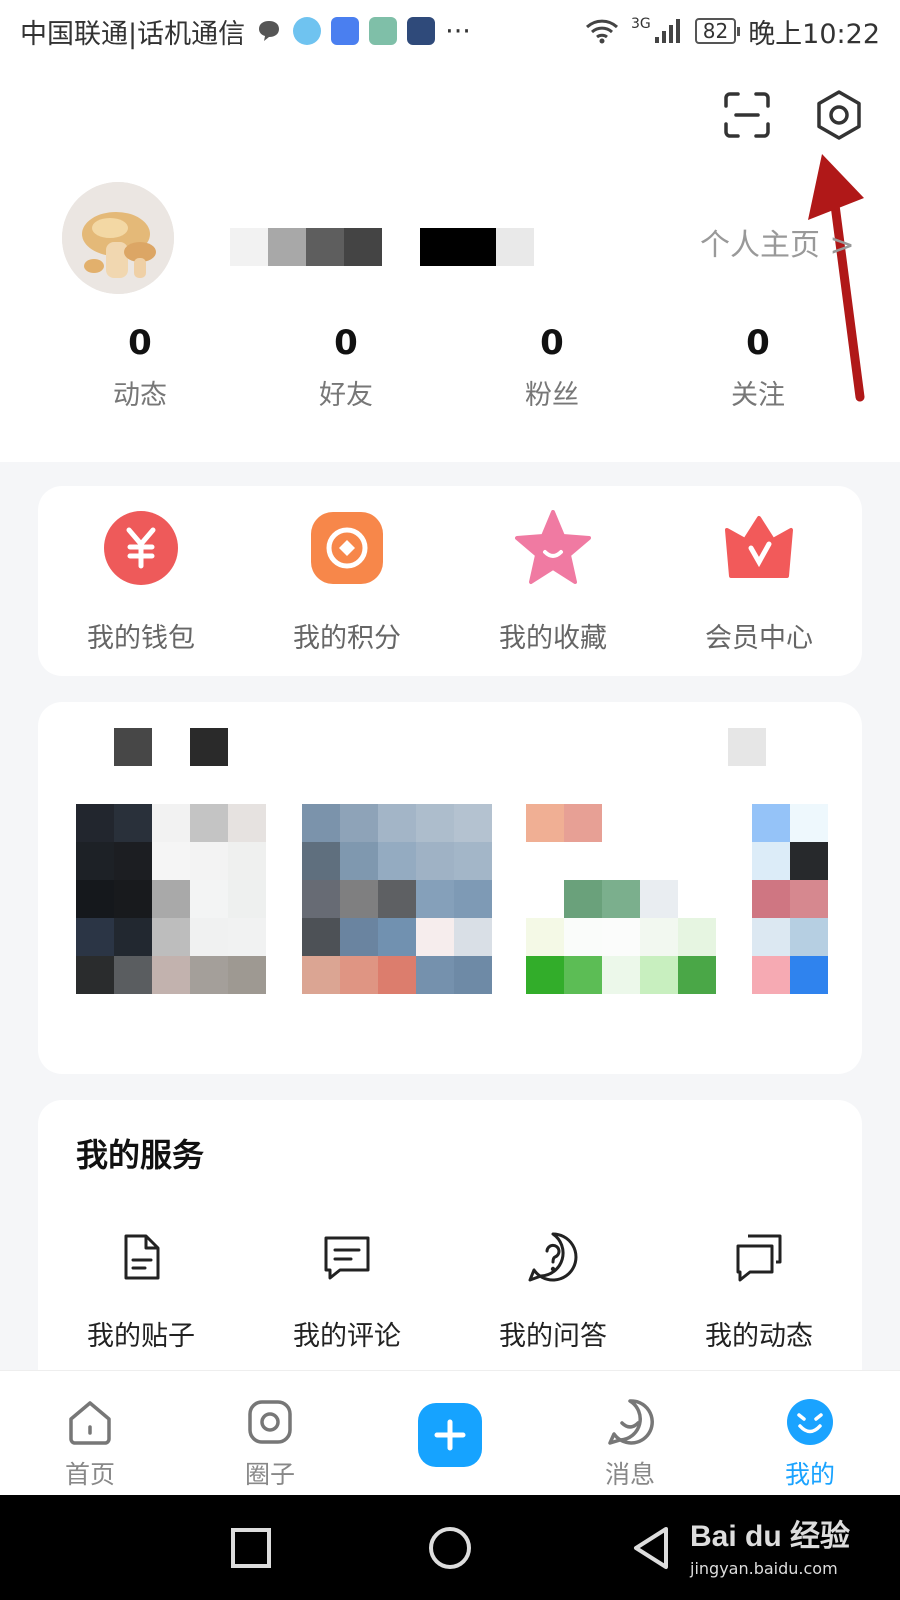  Describe the element at coordinates (269, 31) in the screenshot. I see `chat-notification-icon` at that location.